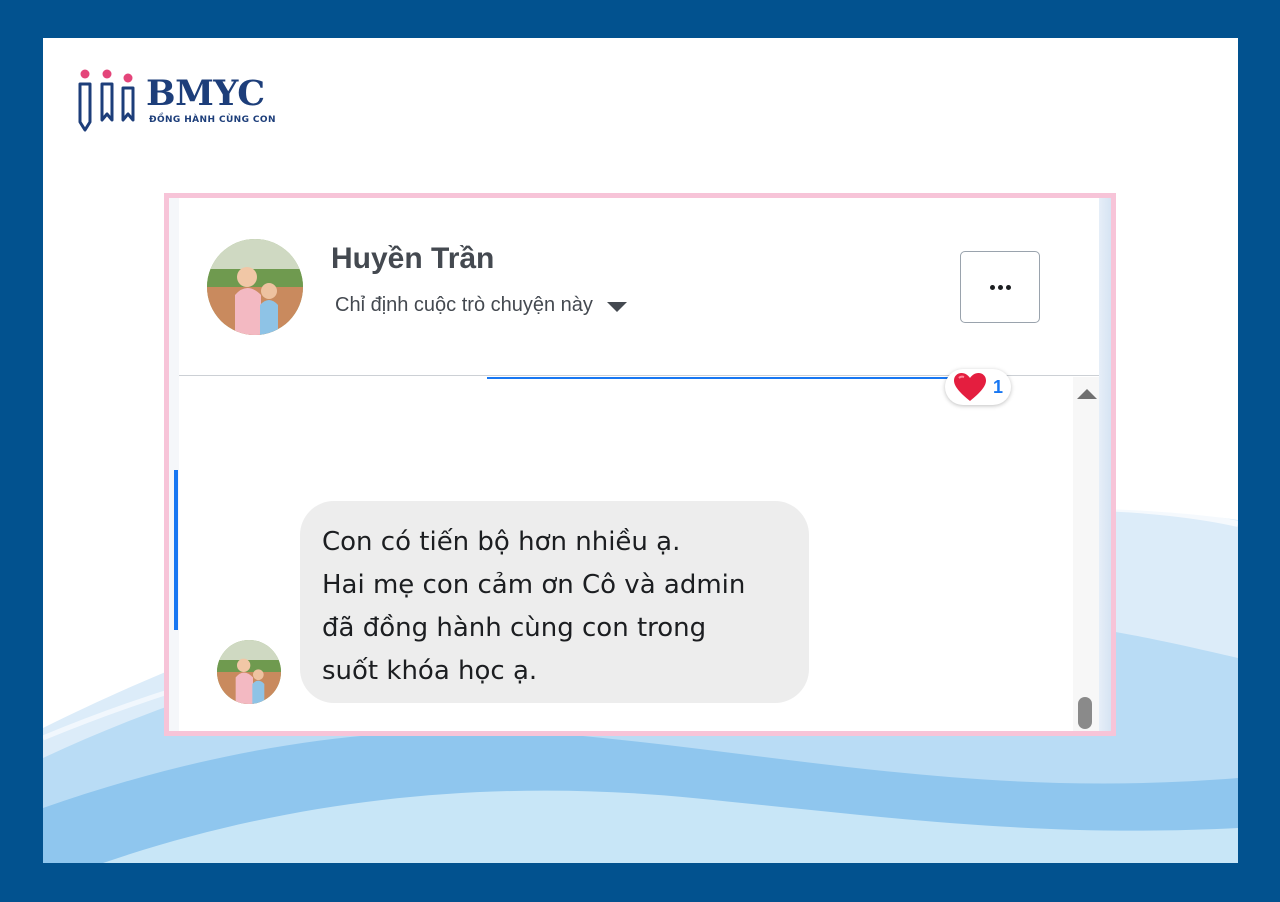 This screenshot has height=902, width=1280. I want to click on reaction-badge: 1, so click(978, 387).